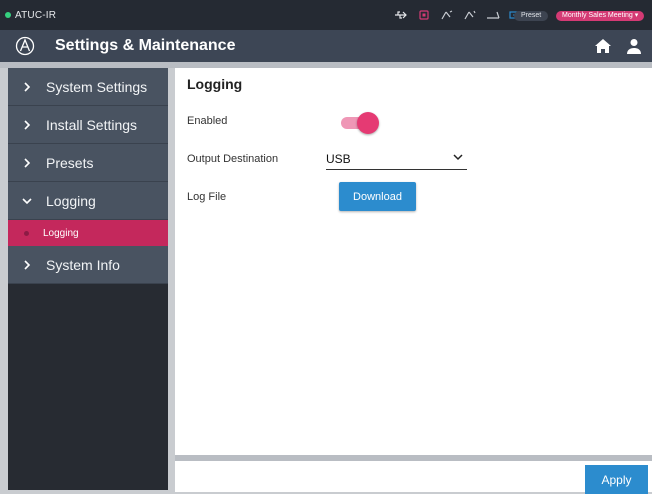  Describe the element at coordinates (326, 15) in the screenshot. I see `status-bar: ATUC-IR Preset Monthly Sales Meeting ▾` at that location.